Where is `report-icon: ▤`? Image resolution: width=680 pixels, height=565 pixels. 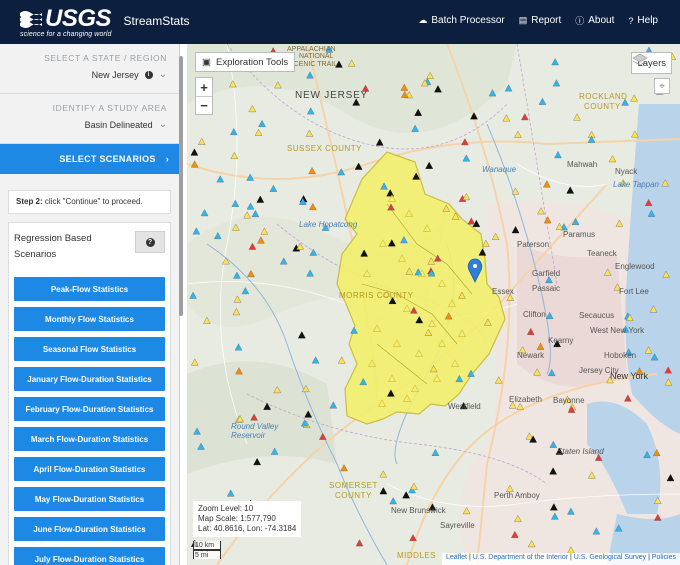
report-icon: ▤ is located at coordinates (523, 20).